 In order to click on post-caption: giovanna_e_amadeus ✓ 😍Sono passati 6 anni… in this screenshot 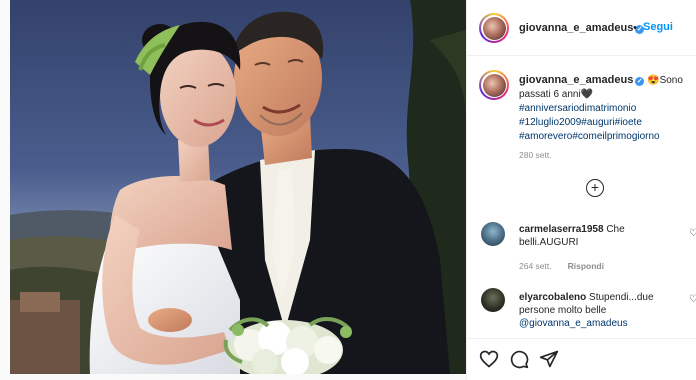, I will do `click(605, 108)`.